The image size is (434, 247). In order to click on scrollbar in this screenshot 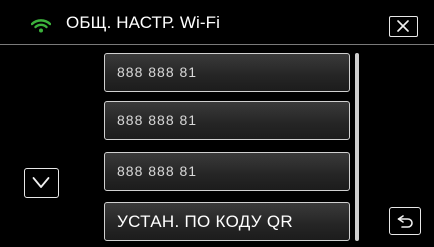, I will do `click(357, 147)`.